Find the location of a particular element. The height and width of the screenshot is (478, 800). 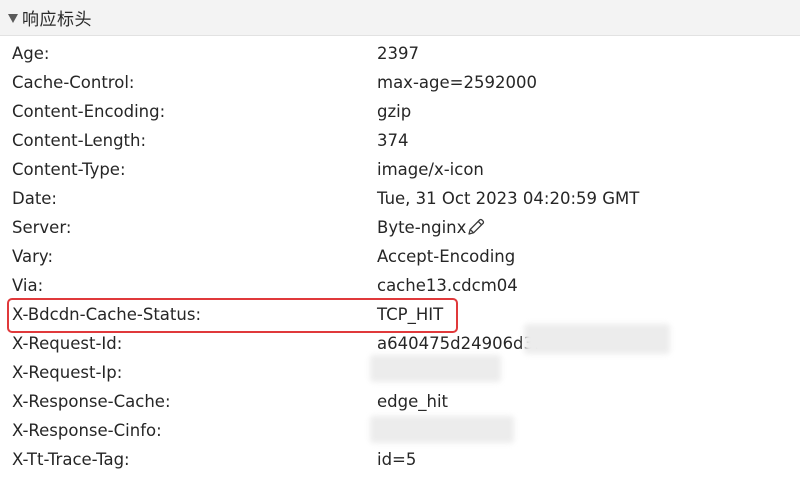

header-name: X-Tt-Trace-Tag: is located at coordinates (71, 459).